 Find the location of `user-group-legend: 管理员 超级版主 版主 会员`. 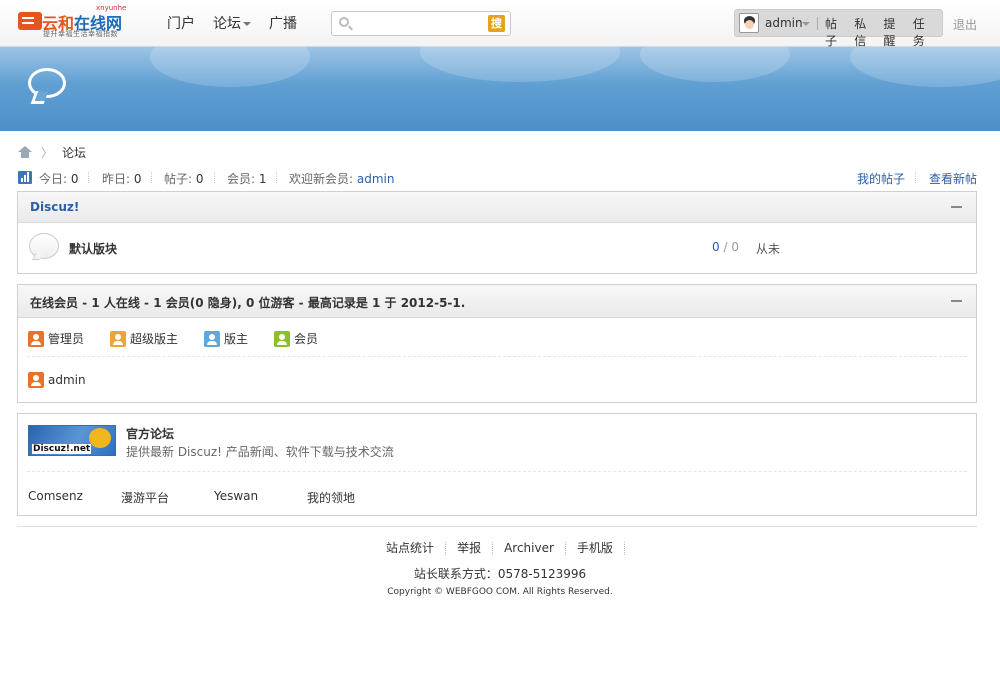

user-group-legend: 管理员 超级版主 版主 会员 is located at coordinates (497, 337).